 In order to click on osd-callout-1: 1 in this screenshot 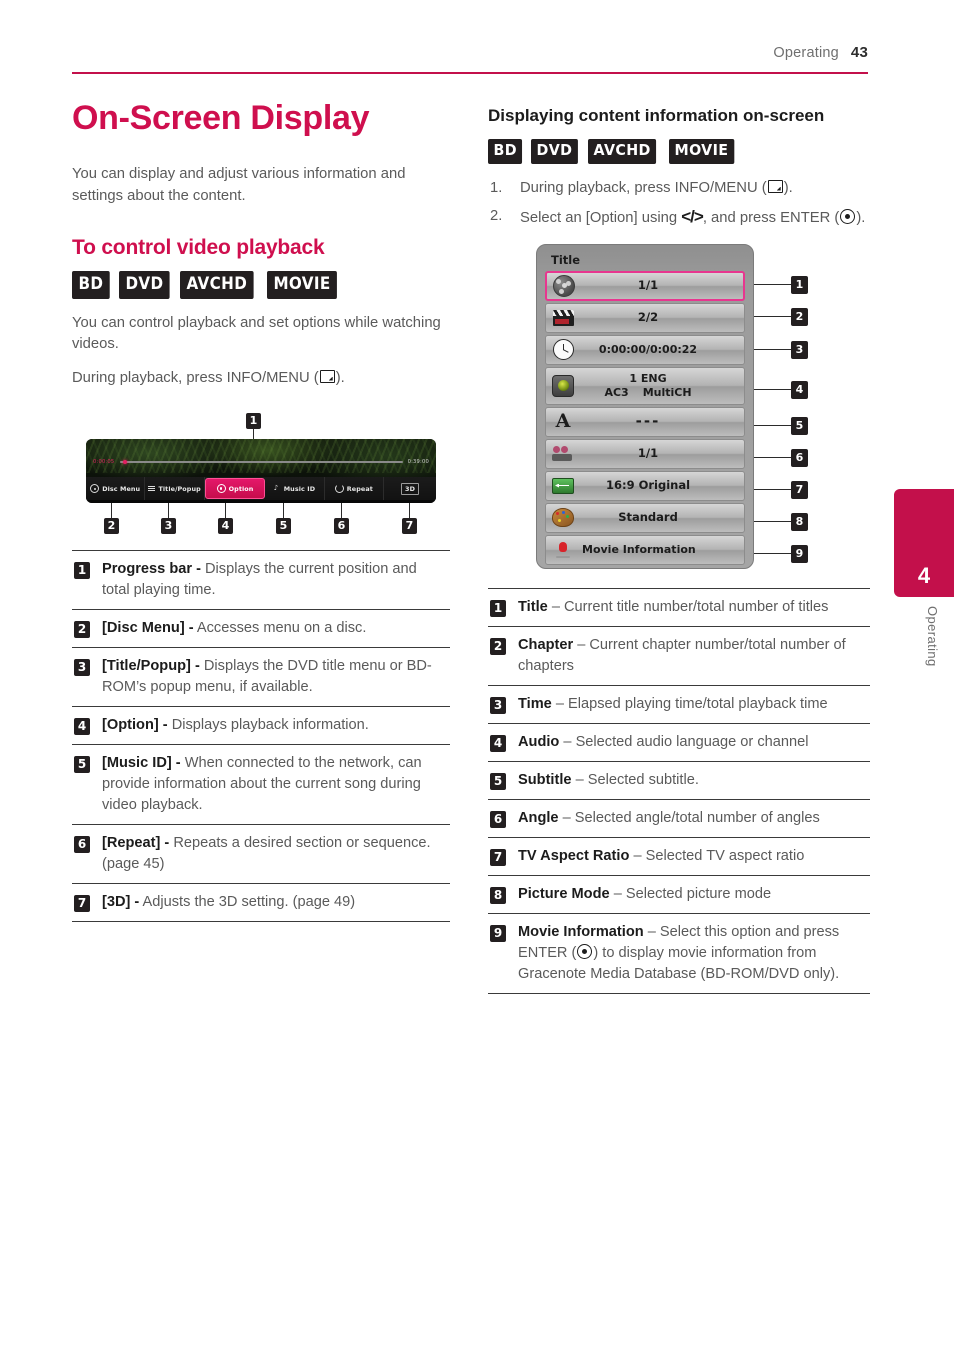, I will do `click(799, 284)`.